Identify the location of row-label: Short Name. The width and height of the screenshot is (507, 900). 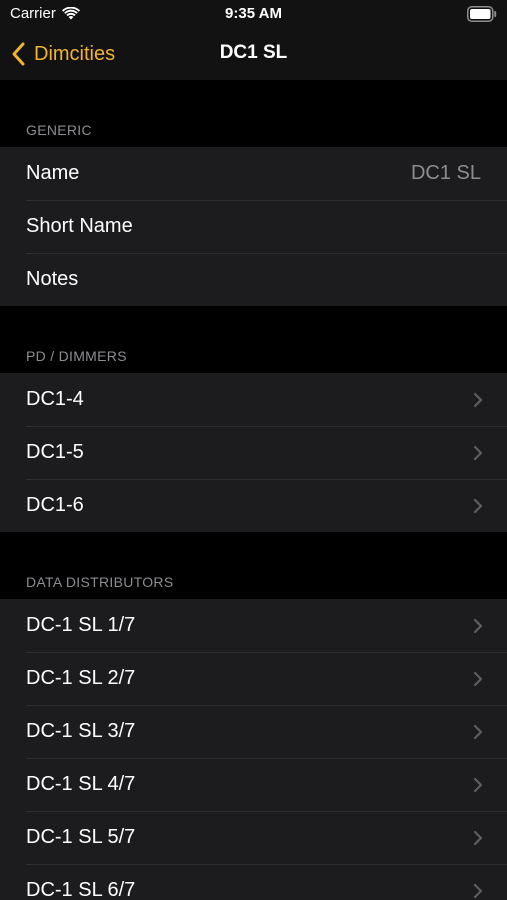
(79, 226).